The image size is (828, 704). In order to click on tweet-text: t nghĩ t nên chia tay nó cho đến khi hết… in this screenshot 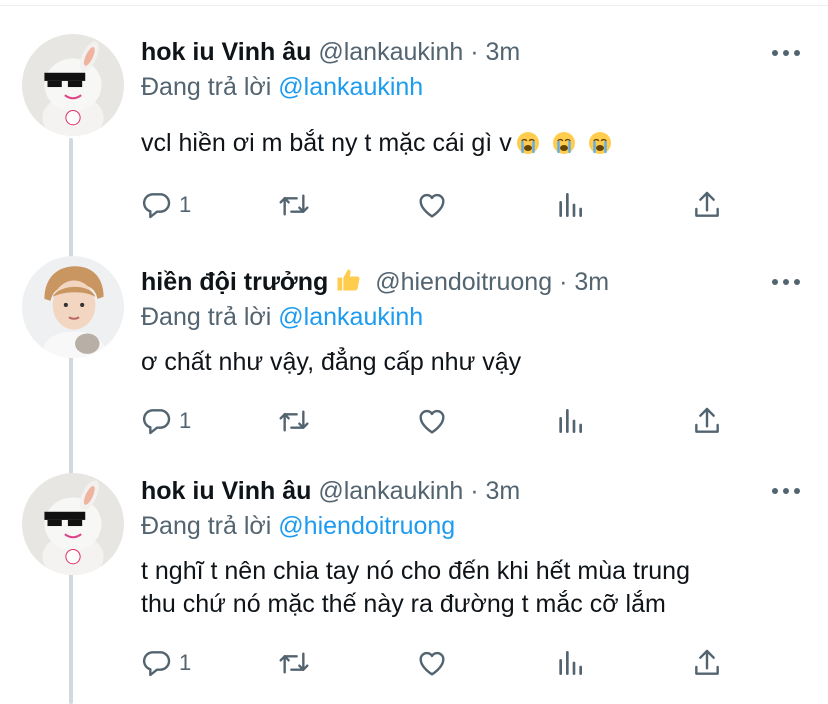, I will do `click(415, 588)`.